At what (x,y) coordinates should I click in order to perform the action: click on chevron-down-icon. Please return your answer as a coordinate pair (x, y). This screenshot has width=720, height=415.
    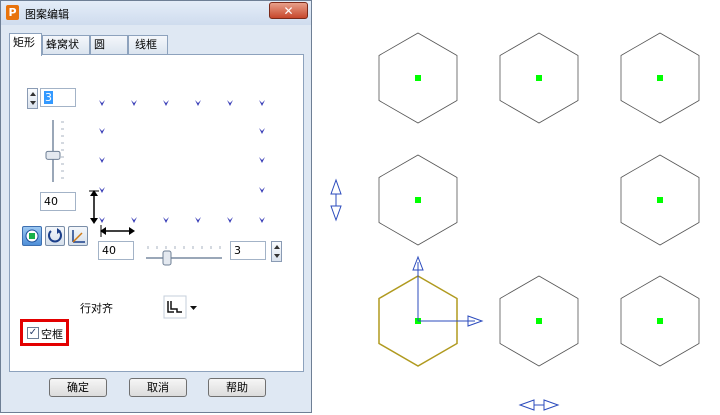
    Looking at the image, I should click on (193, 308).